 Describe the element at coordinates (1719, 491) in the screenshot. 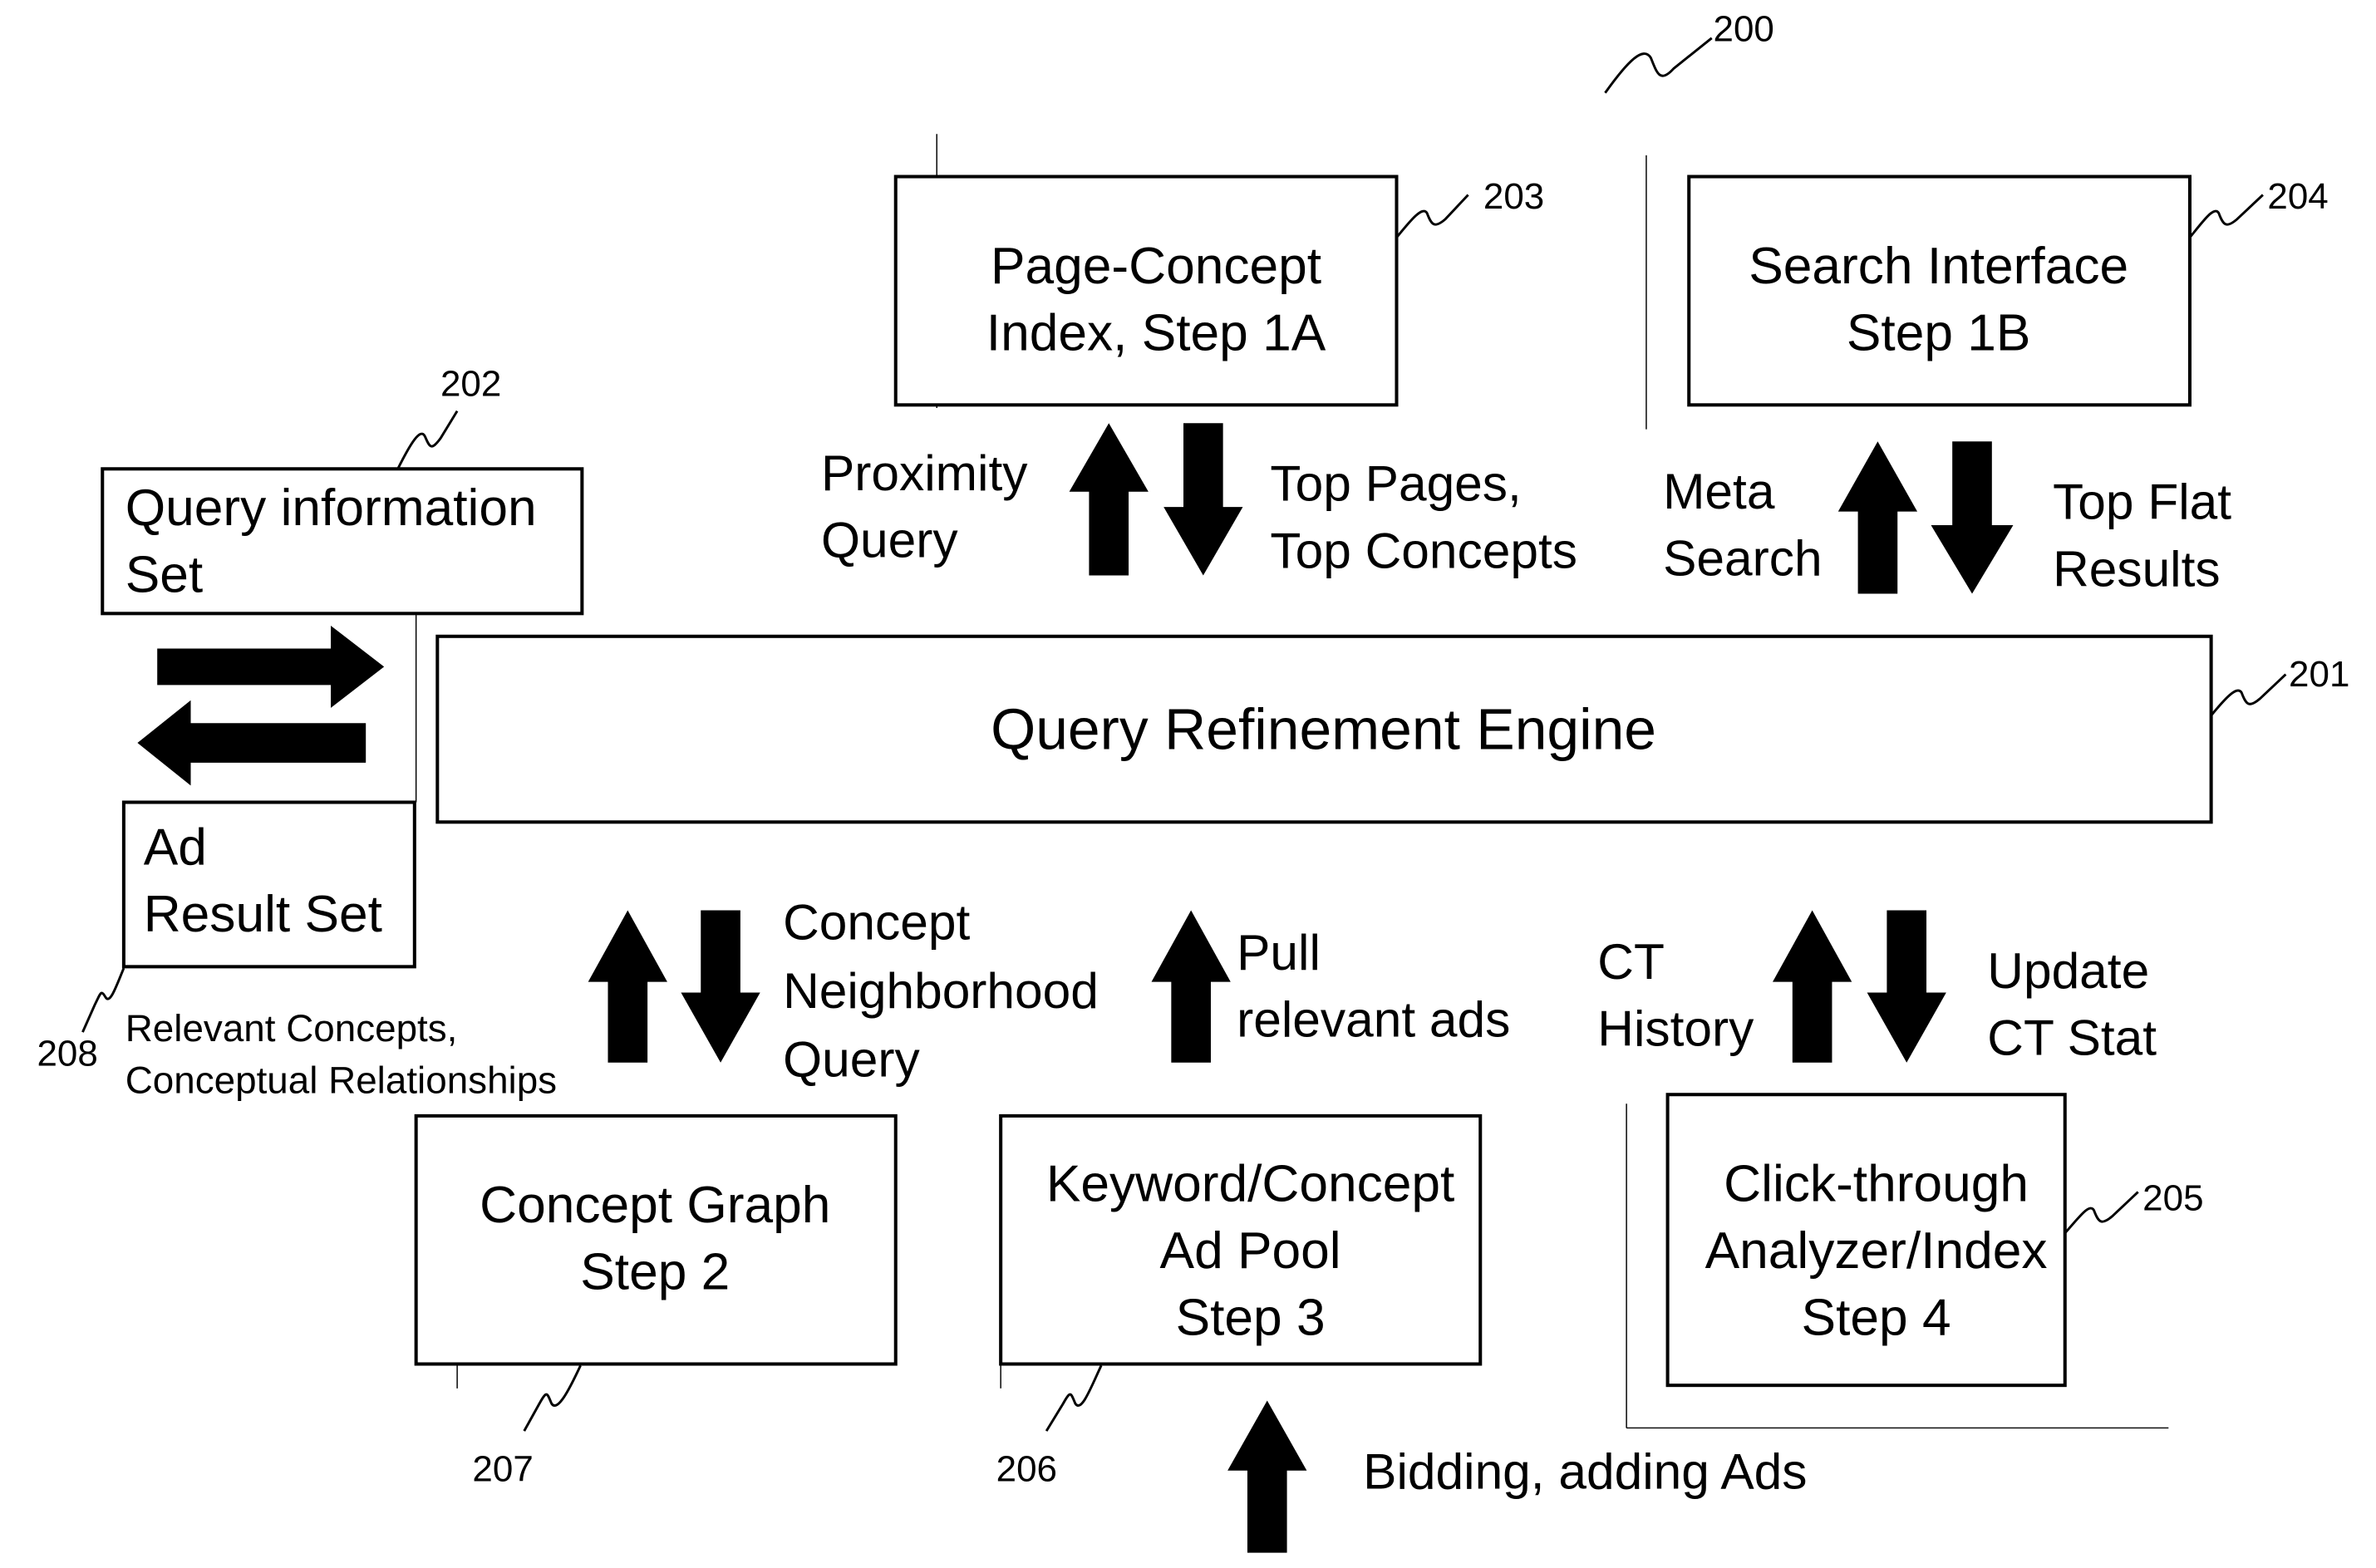

I see `flow-label-meta-search: Meta` at that location.